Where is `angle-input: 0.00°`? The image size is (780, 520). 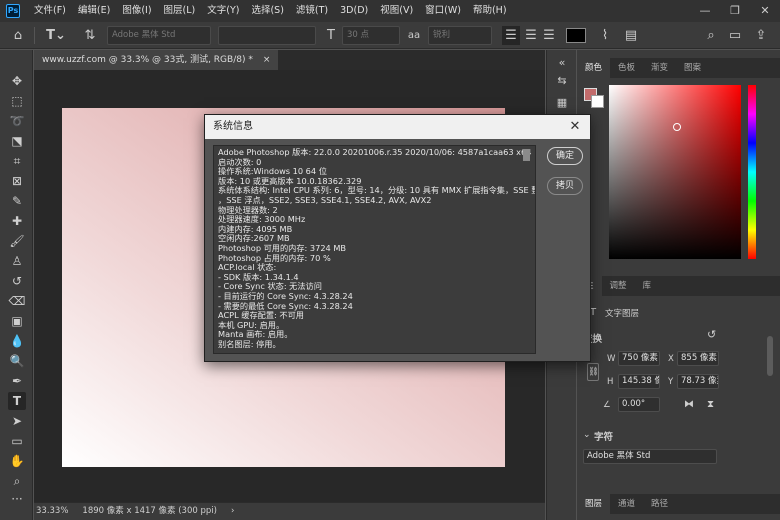 angle-input: 0.00° is located at coordinates (639, 404).